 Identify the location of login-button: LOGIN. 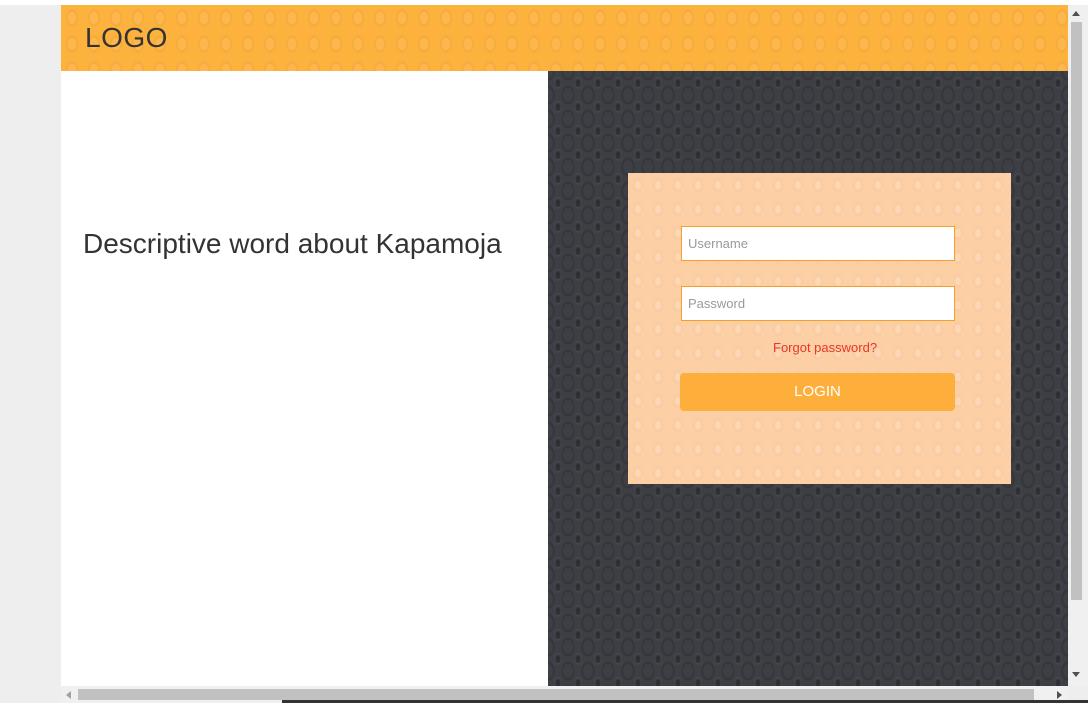
(817, 392).